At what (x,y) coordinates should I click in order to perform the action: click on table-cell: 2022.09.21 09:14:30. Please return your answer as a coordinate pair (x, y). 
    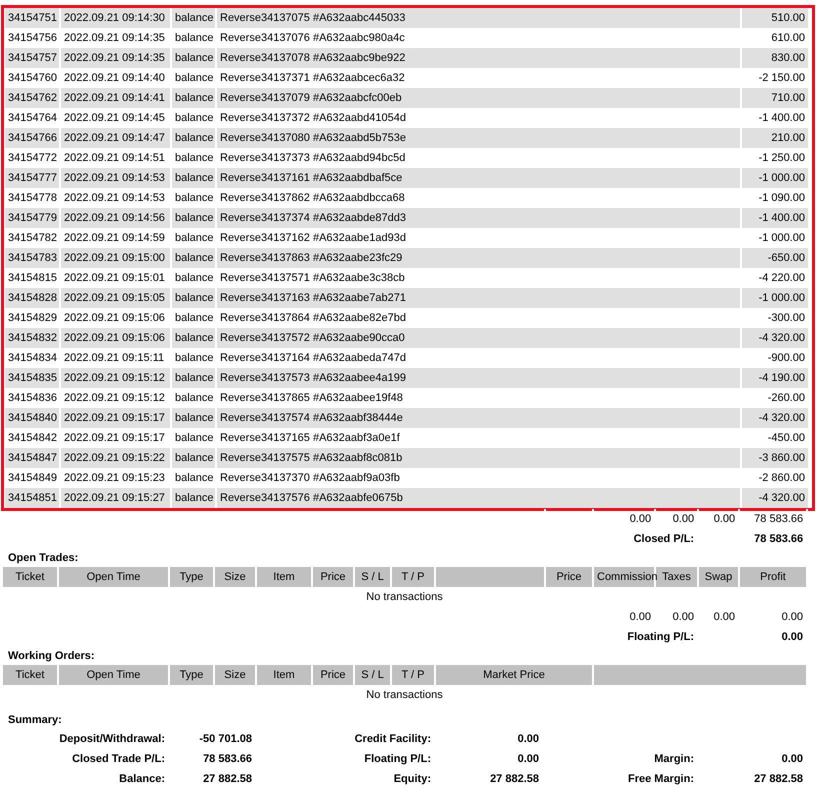
    Looking at the image, I should click on (115, 18).